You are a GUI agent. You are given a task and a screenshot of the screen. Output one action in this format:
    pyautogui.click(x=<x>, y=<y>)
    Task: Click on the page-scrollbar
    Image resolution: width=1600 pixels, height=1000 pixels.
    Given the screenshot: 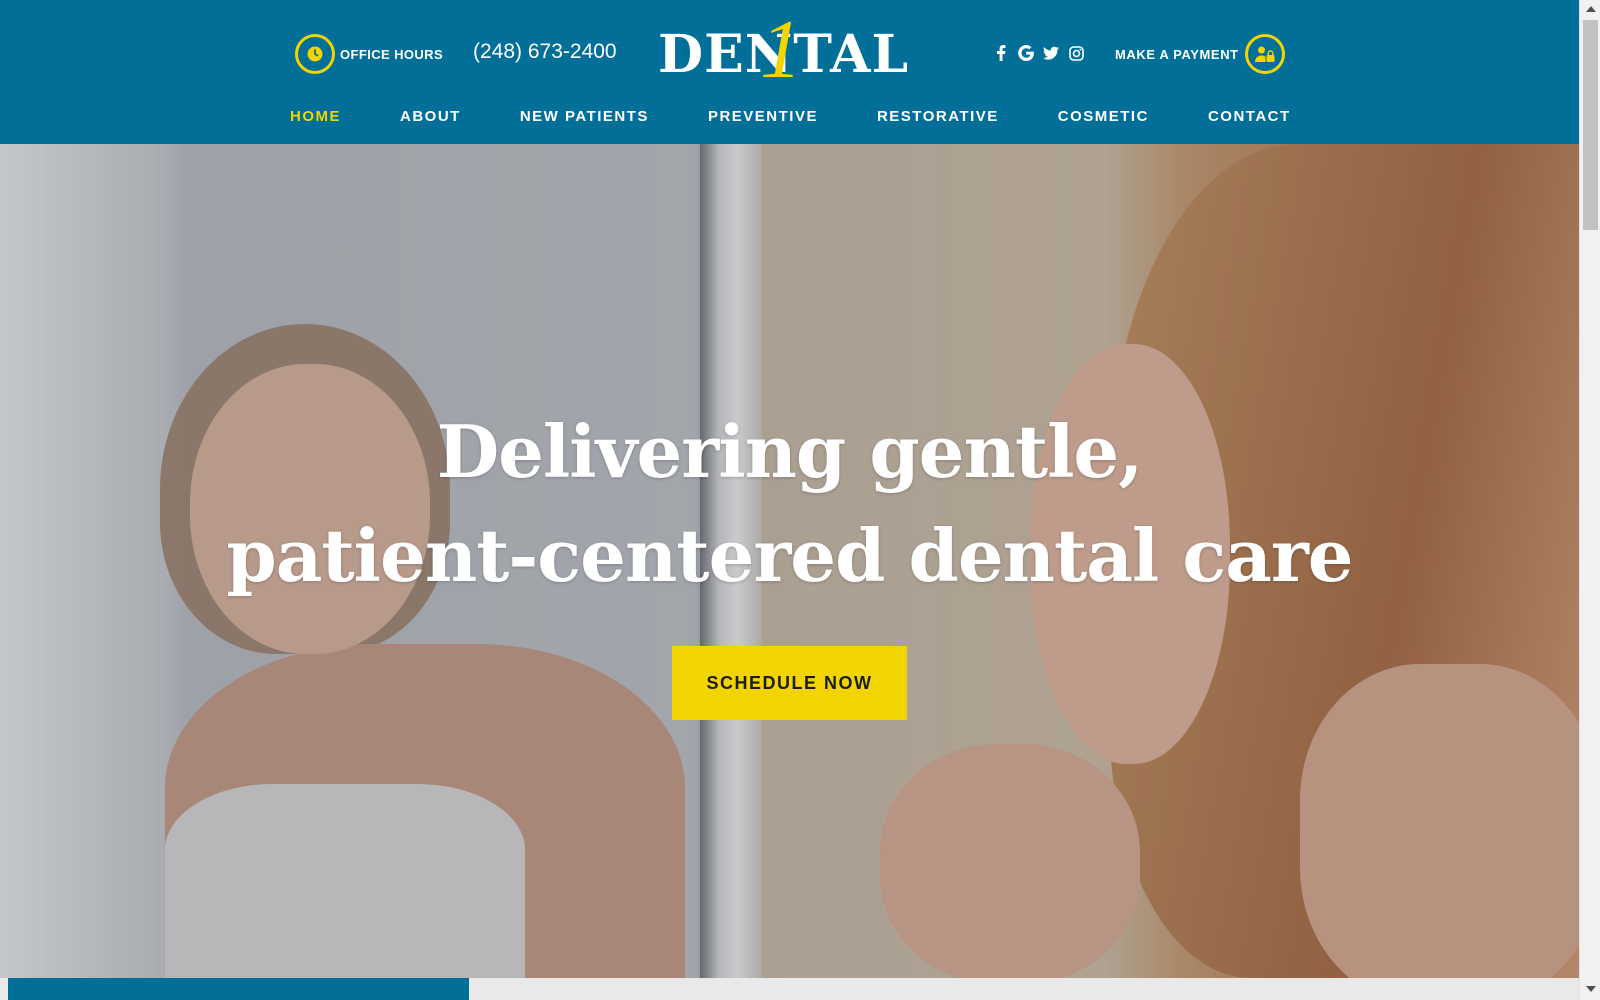 What is the action you would take?
    pyautogui.click(x=1589, y=500)
    